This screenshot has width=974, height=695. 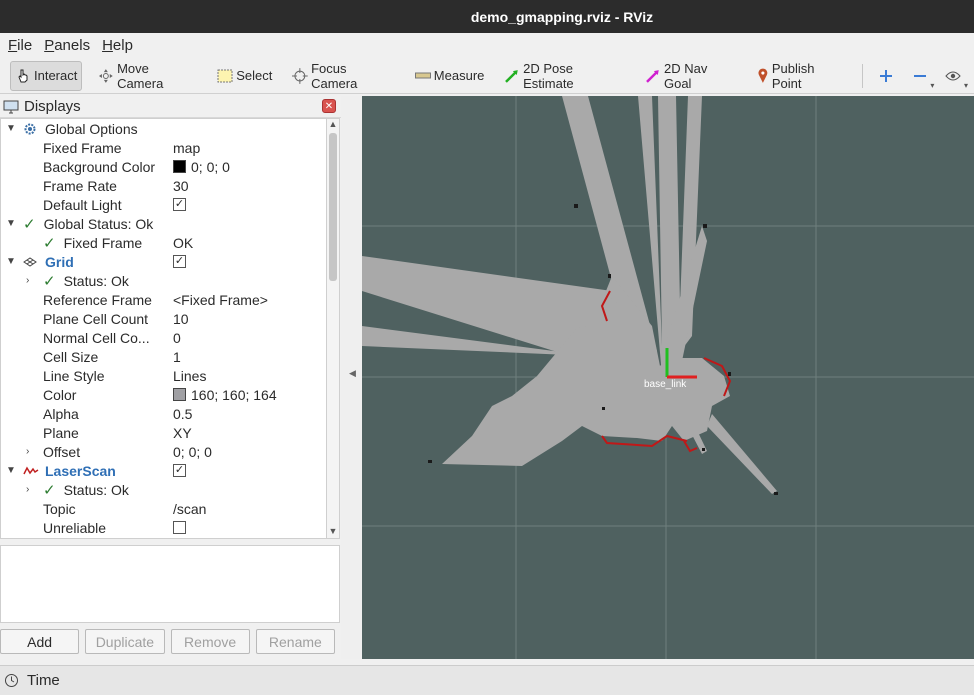 I want to click on monitor-icon, so click(x=11, y=106).